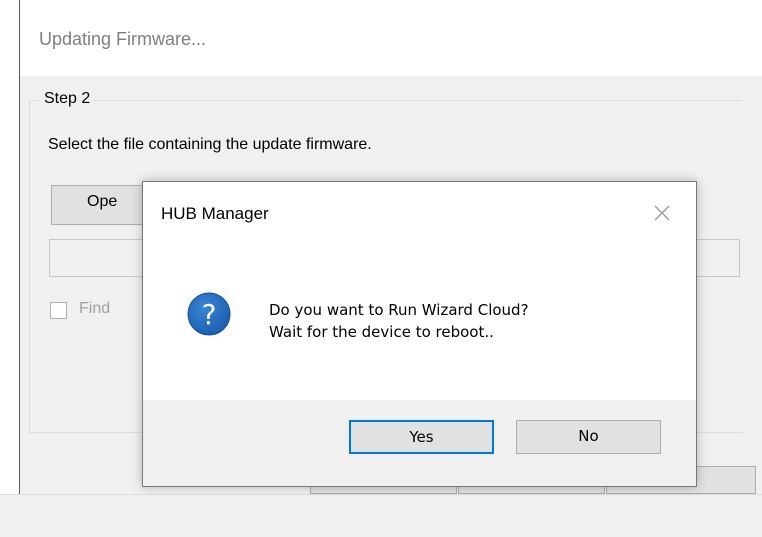  Describe the element at coordinates (421, 437) in the screenshot. I see `yes-button: Yes` at that location.